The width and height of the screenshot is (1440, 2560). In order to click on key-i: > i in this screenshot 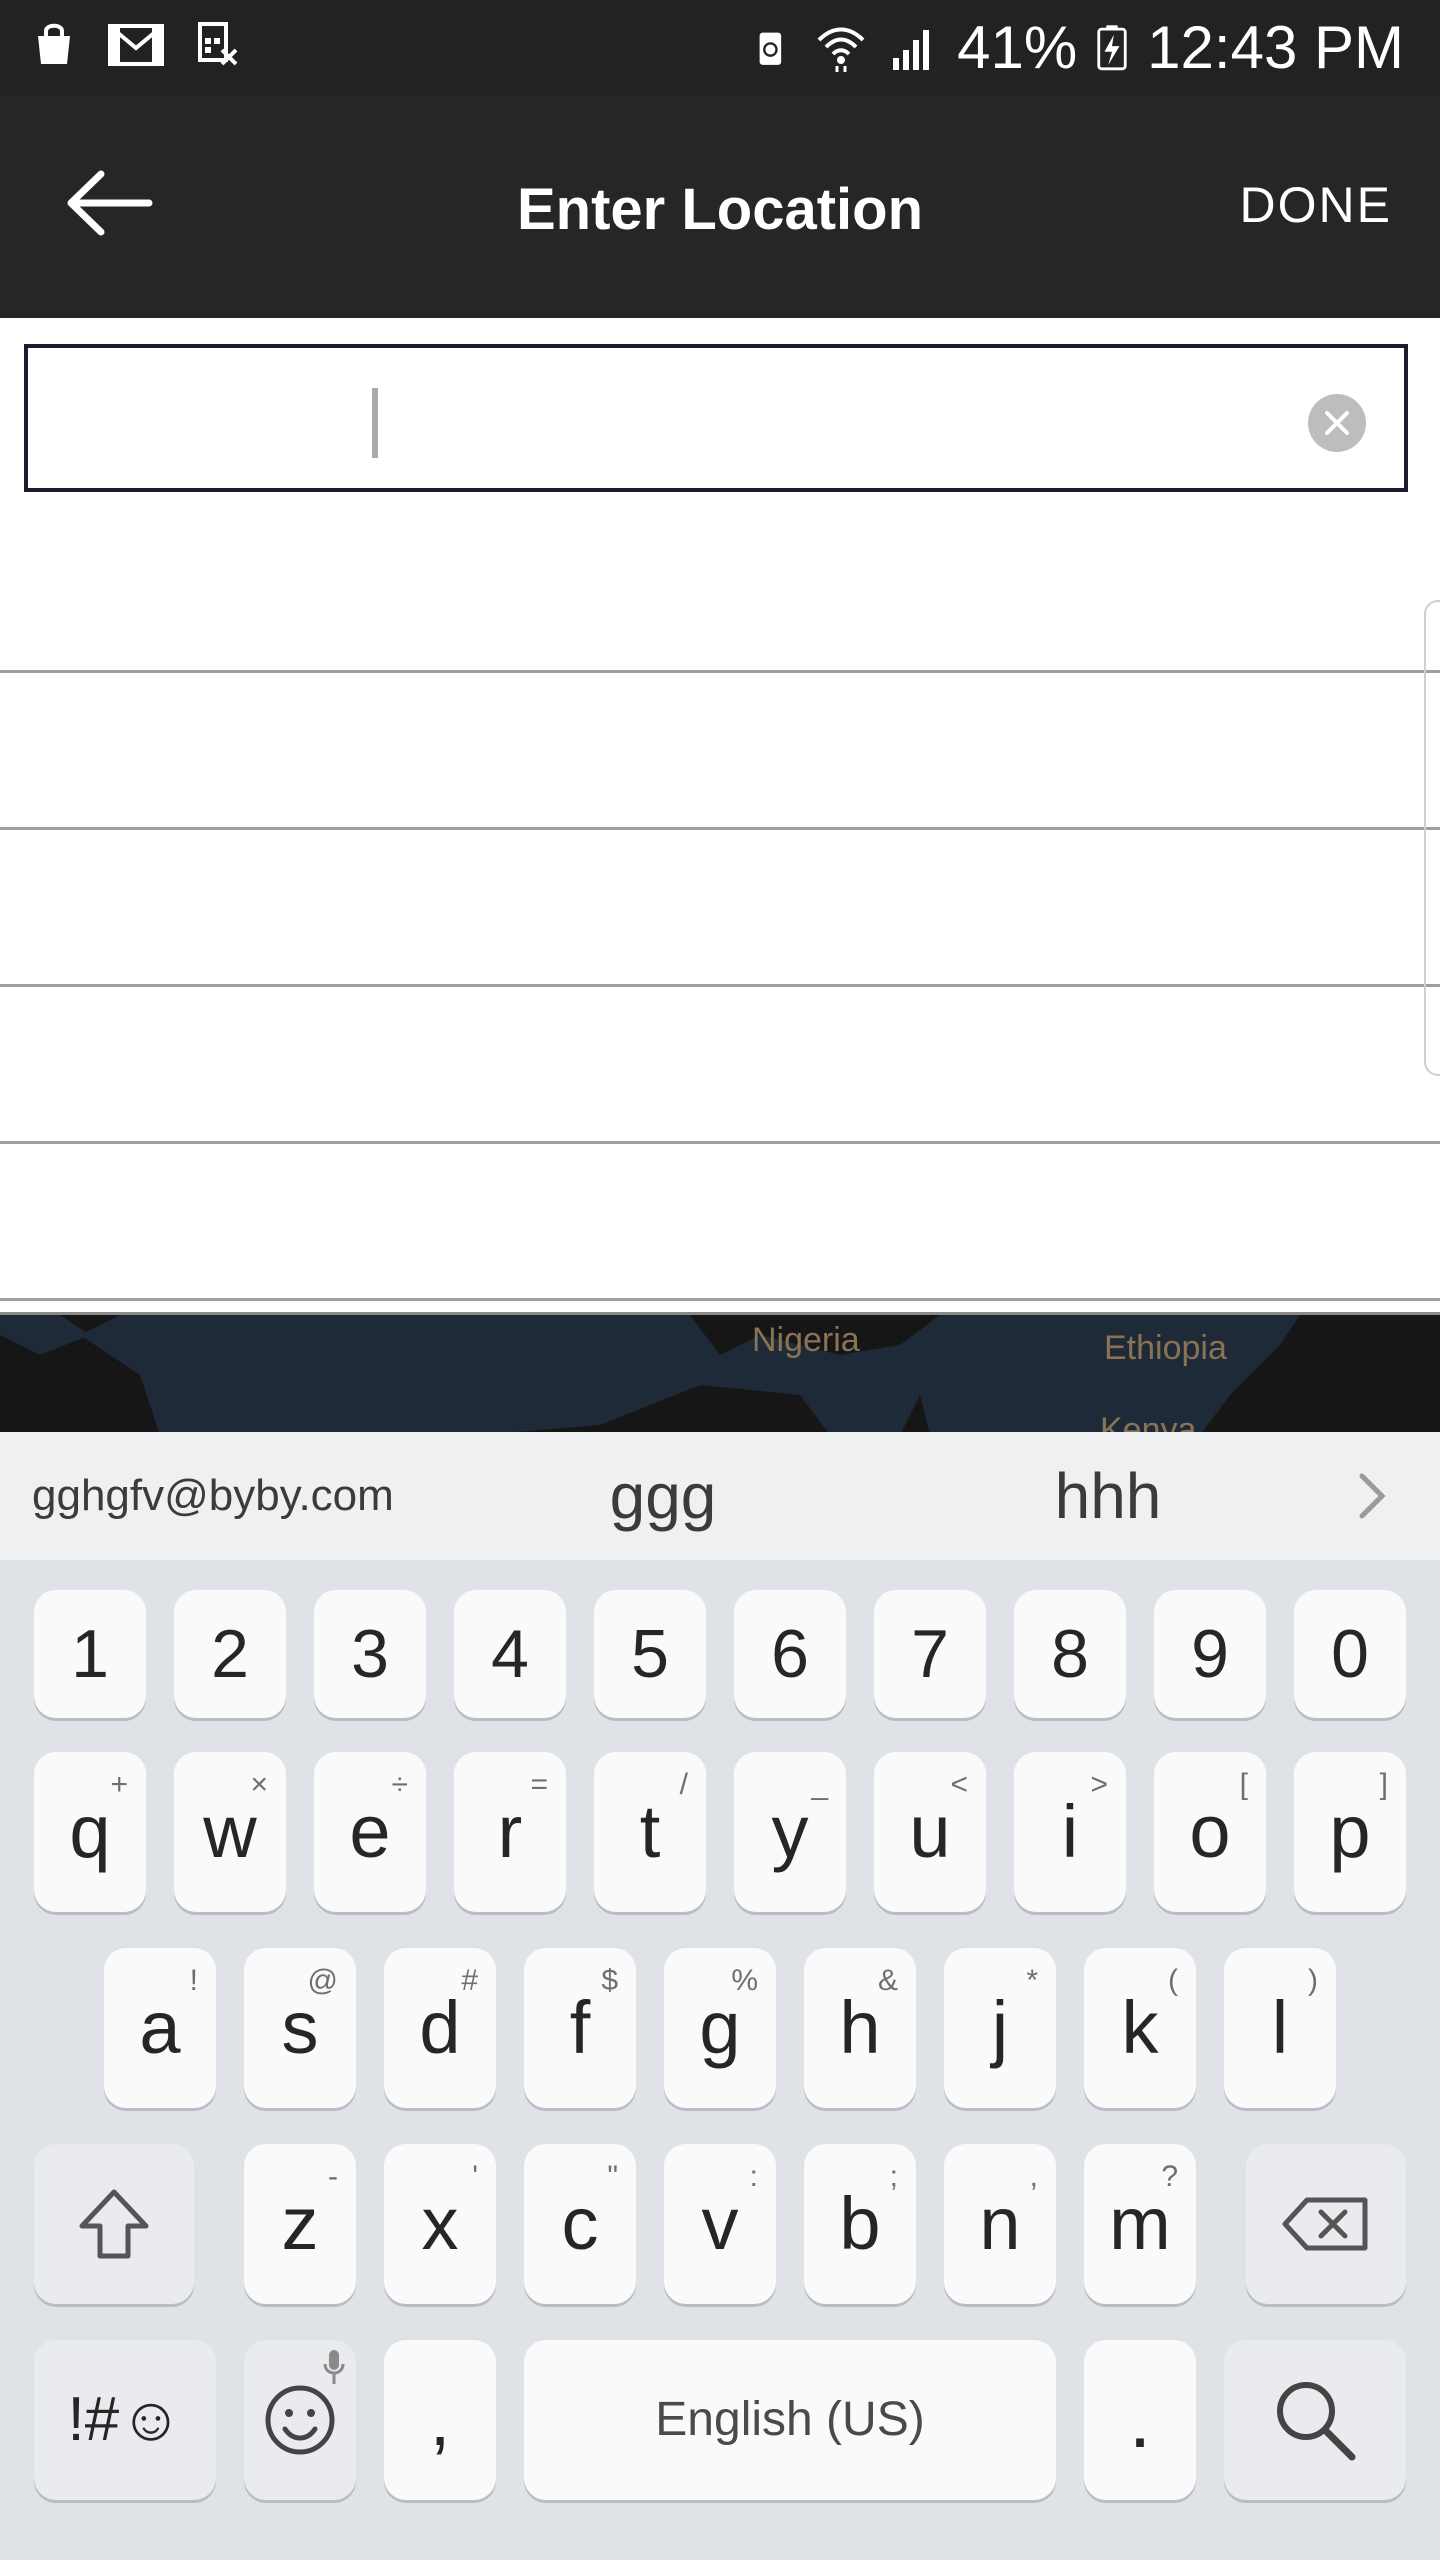, I will do `click(1070, 1832)`.